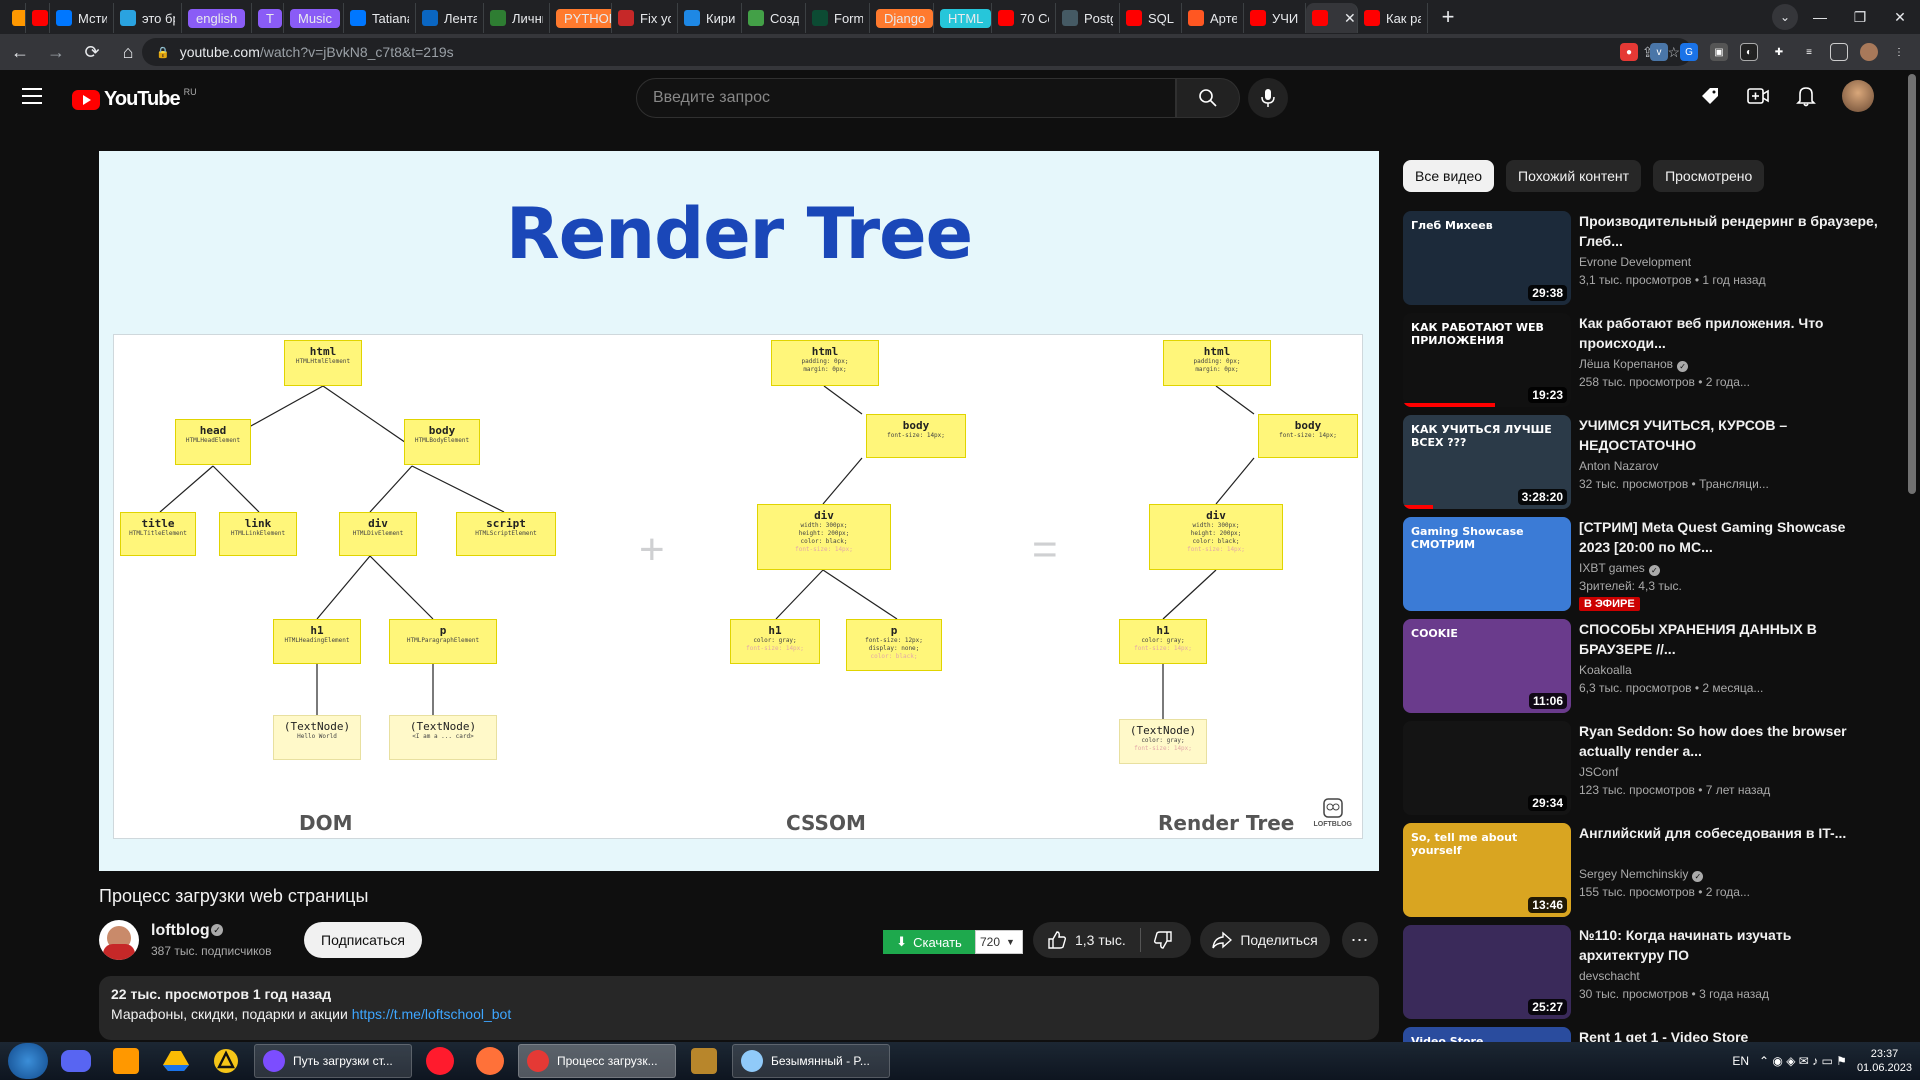 The width and height of the screenshot is (1920, 1080). Describe the element at coordinates (906, 98) in the screenshot. I see `search-input: Введите запрос` at that location.